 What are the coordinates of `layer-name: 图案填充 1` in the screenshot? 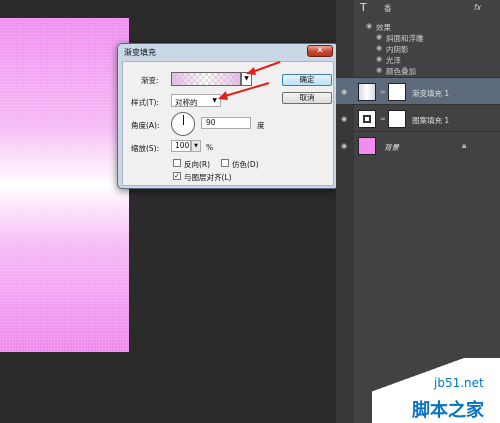 It's located at (431, 120).